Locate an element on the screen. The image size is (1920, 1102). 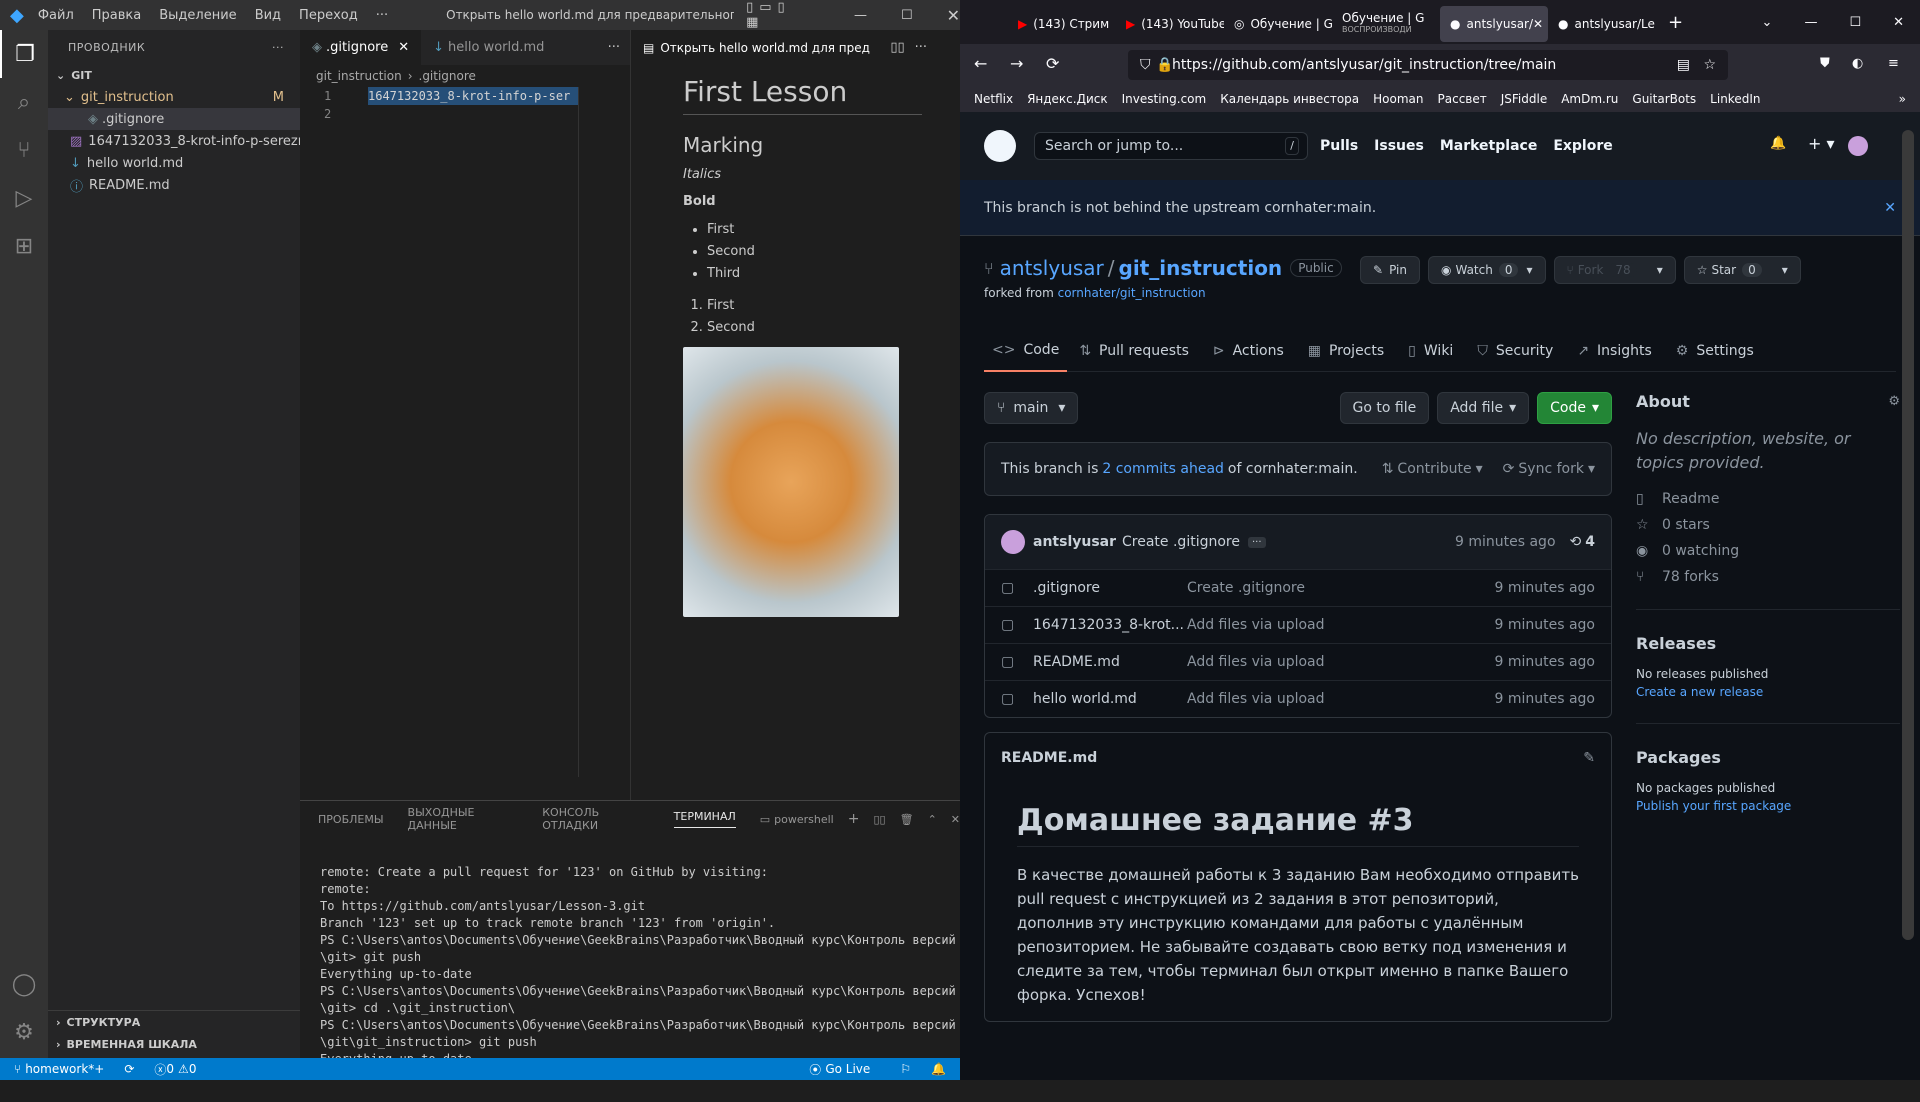
tab-settings: ⚙ Settings is located at coordinates (1715, 351).